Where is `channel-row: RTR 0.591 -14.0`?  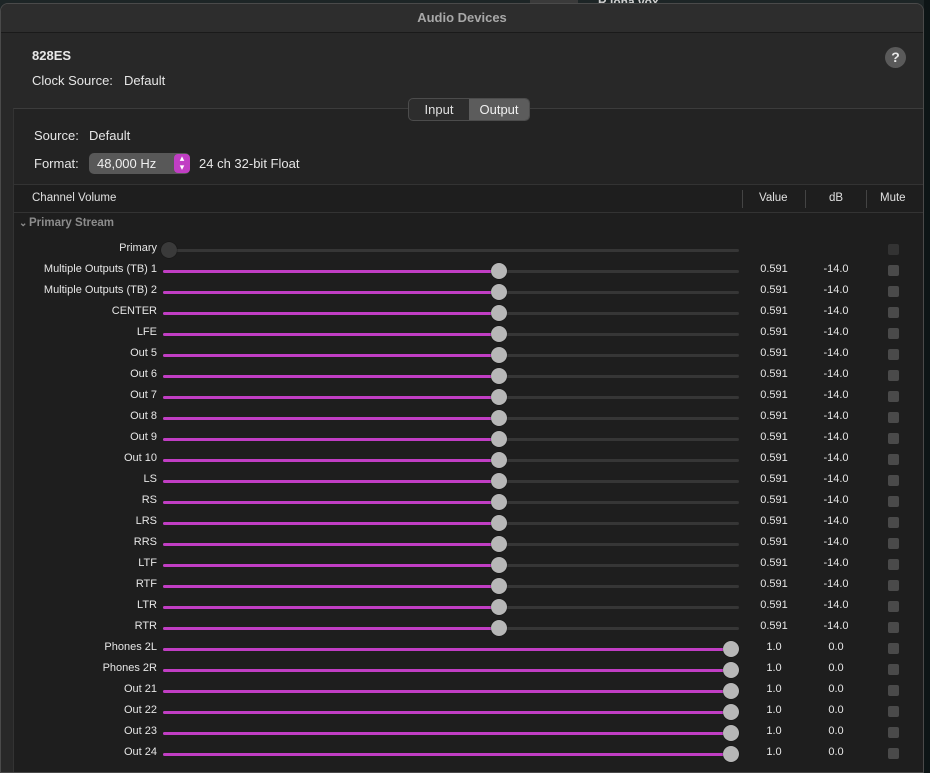
channel-row: RTR 0.591 -14.0 is located at coordinates (462, 628).